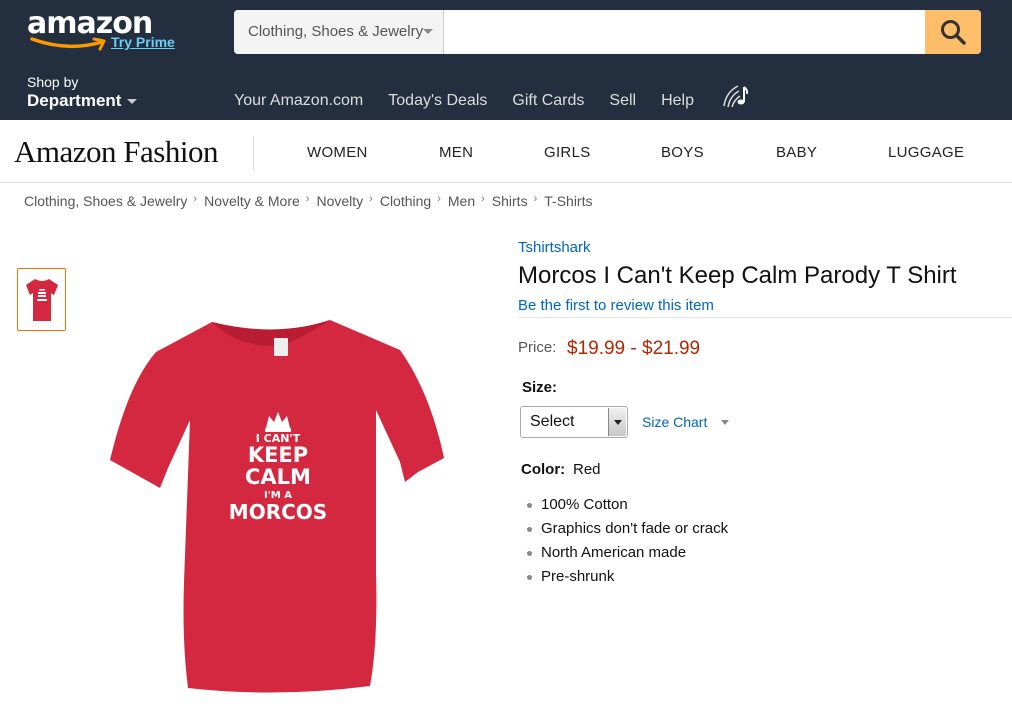  I want to click on brand-link: Tshirtshark, so click(554, 247).